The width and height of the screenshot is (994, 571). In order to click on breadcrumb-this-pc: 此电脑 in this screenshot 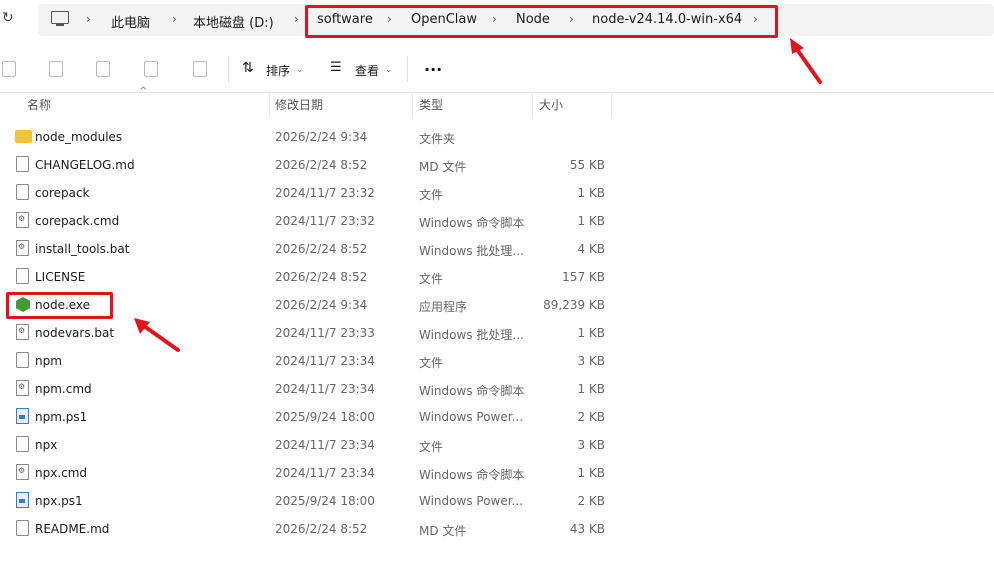, I will do `click(130, 21)`.